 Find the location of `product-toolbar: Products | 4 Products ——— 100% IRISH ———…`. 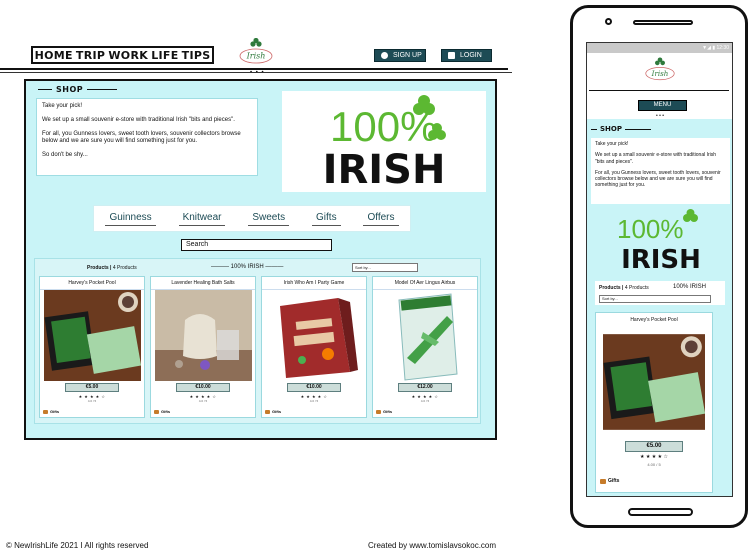

product-toolbar: Products | 4 Products ——— 100% IRISH ———… is located at coordinates (257, 268).